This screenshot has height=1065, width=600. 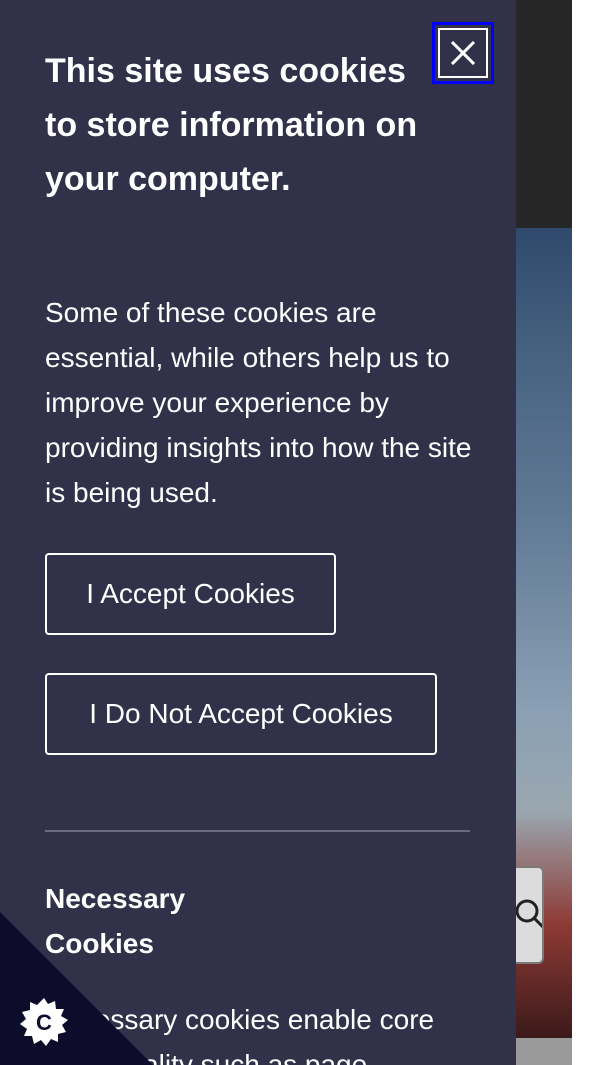 What do you see at coordinates (190, 594) in the screenshot?
I see `accept-cookies-button: I Accept Cookies` at bounding box center [190, 594].